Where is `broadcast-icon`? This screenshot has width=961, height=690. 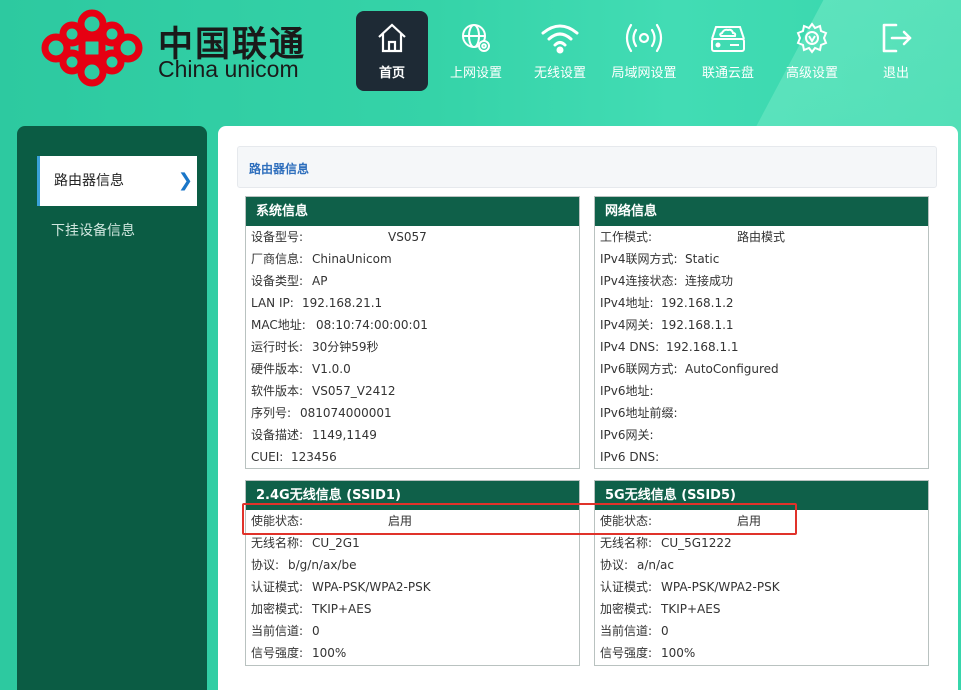 broadcast-icon is located at coordinates (644, 38).